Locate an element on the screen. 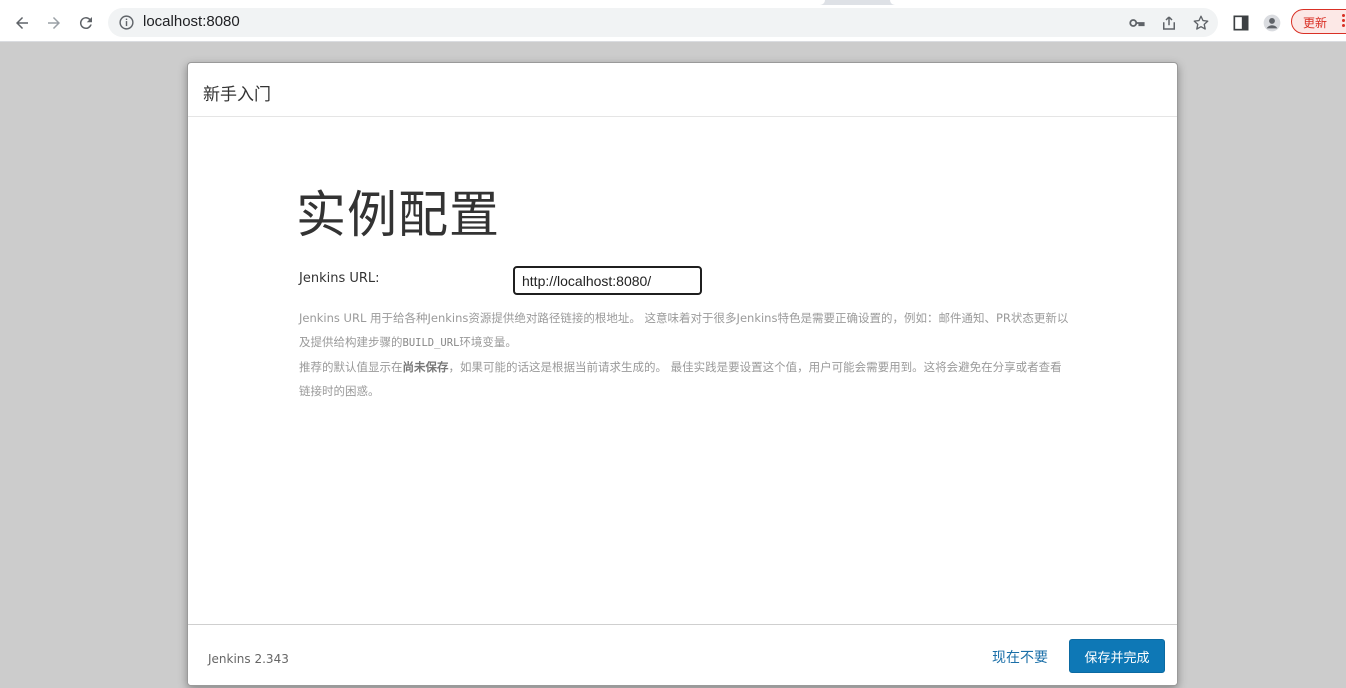  dialog-title: 新手入门 is located at coordinates (237, 95).